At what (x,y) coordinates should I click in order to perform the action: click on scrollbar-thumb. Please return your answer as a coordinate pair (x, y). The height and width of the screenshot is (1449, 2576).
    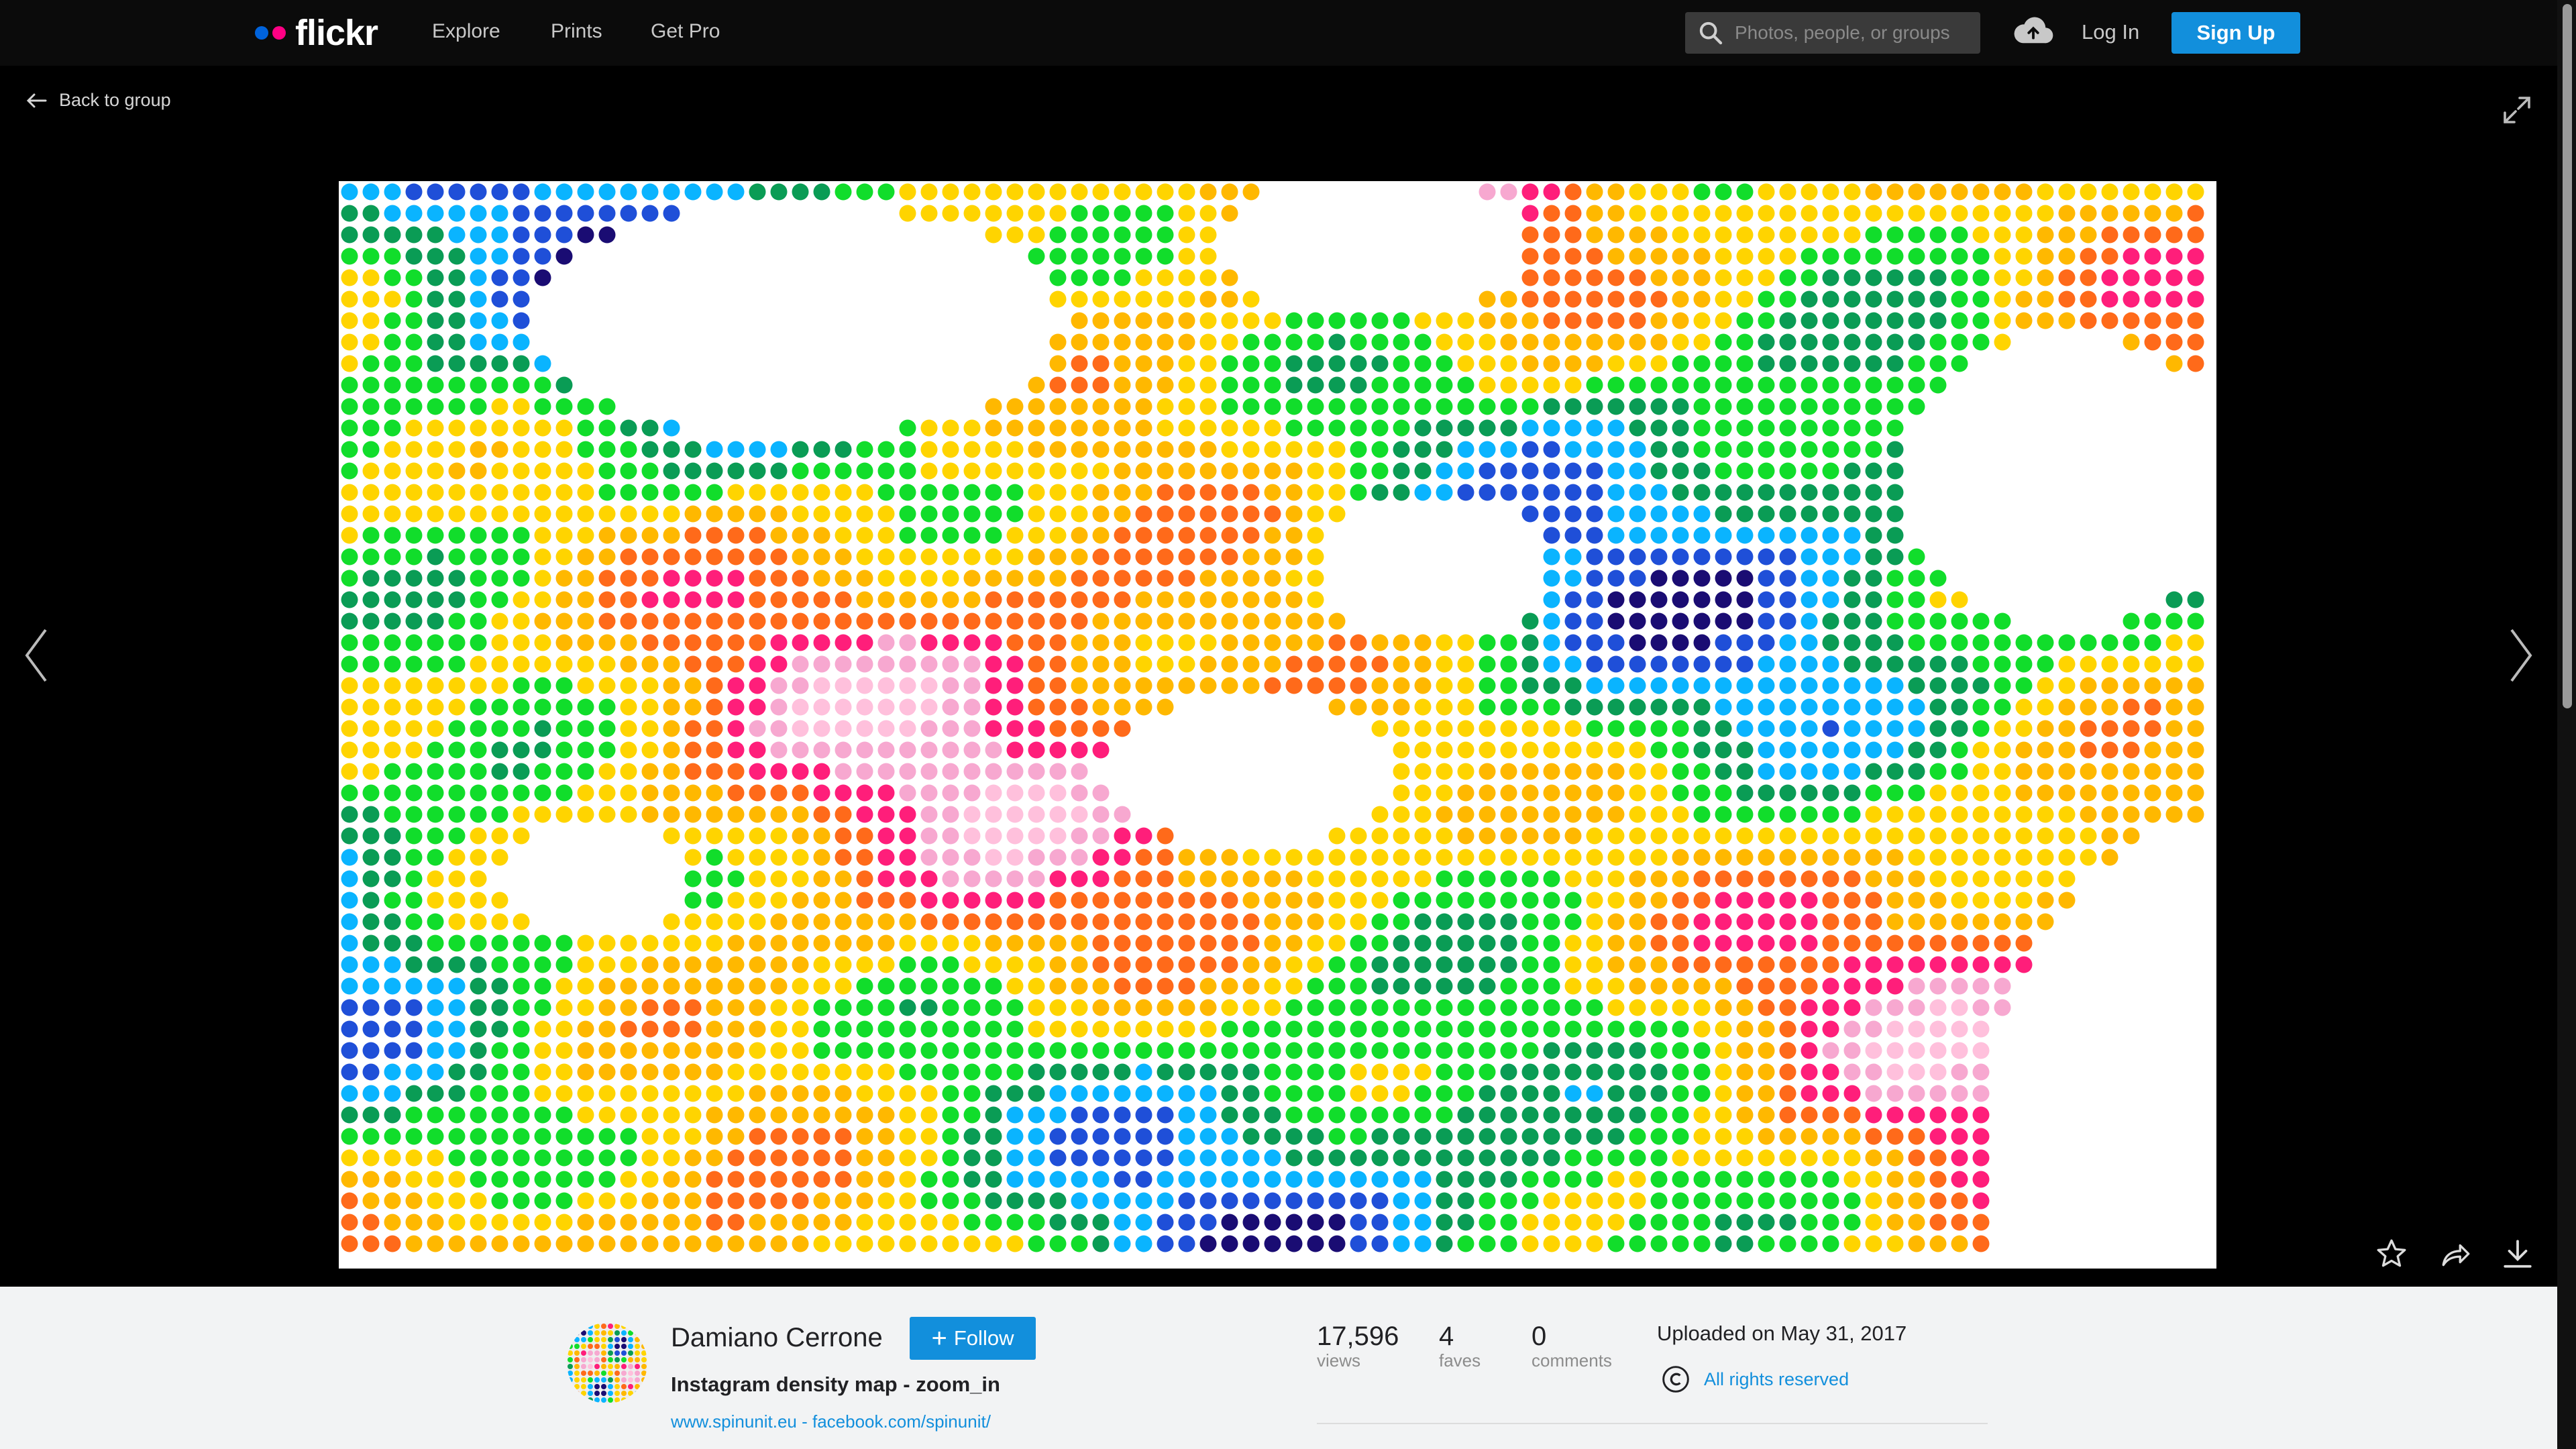
    Looking at the image, I should click on (2567, 356).